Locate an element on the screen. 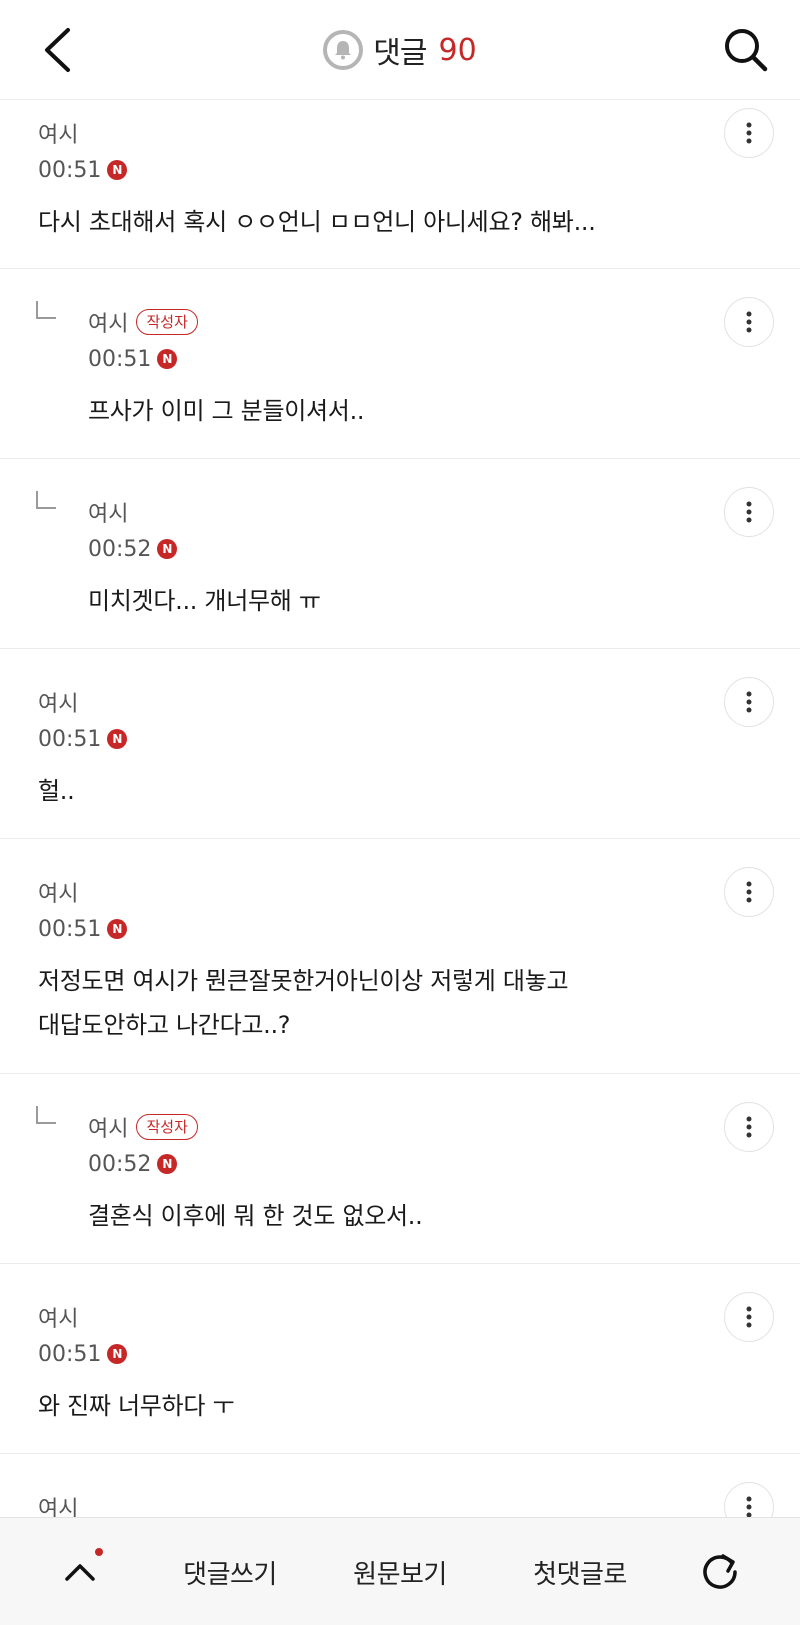  scroll-up-button is located at coordinates (80, 1571).